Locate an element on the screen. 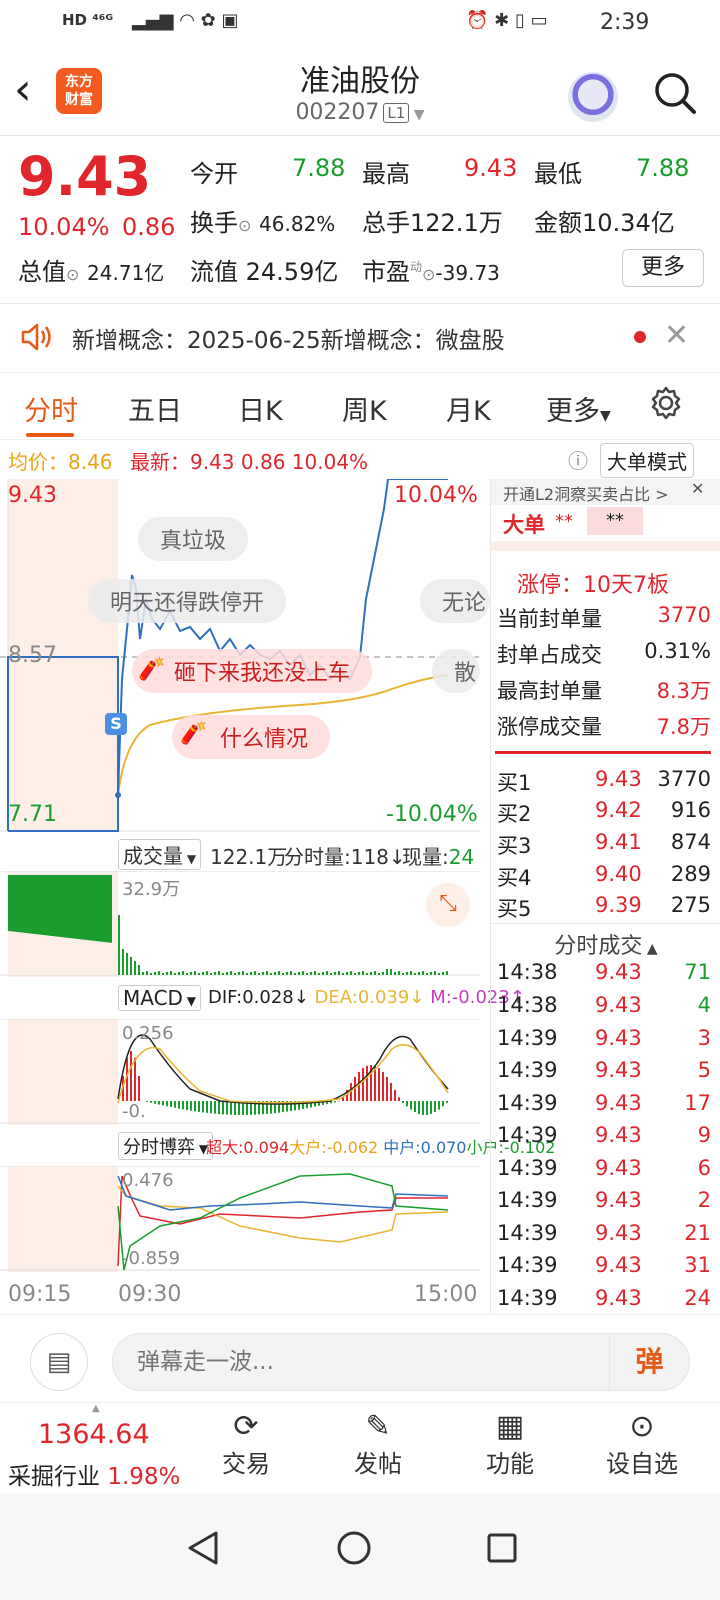 The height and width of the screenshot is (1600, 720). clock: 2:39 is located at coordinates (625, 22).